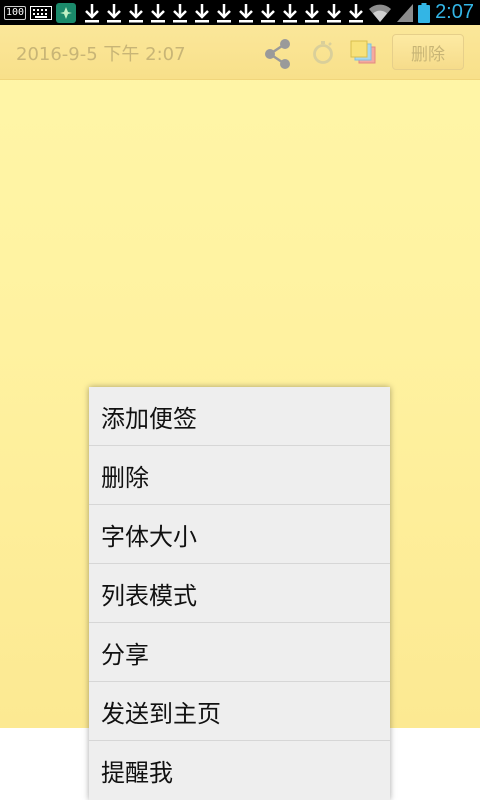  Describe the element at coordinates (41, 13) in the screenshot. I see `keyboard-icon` at that location.